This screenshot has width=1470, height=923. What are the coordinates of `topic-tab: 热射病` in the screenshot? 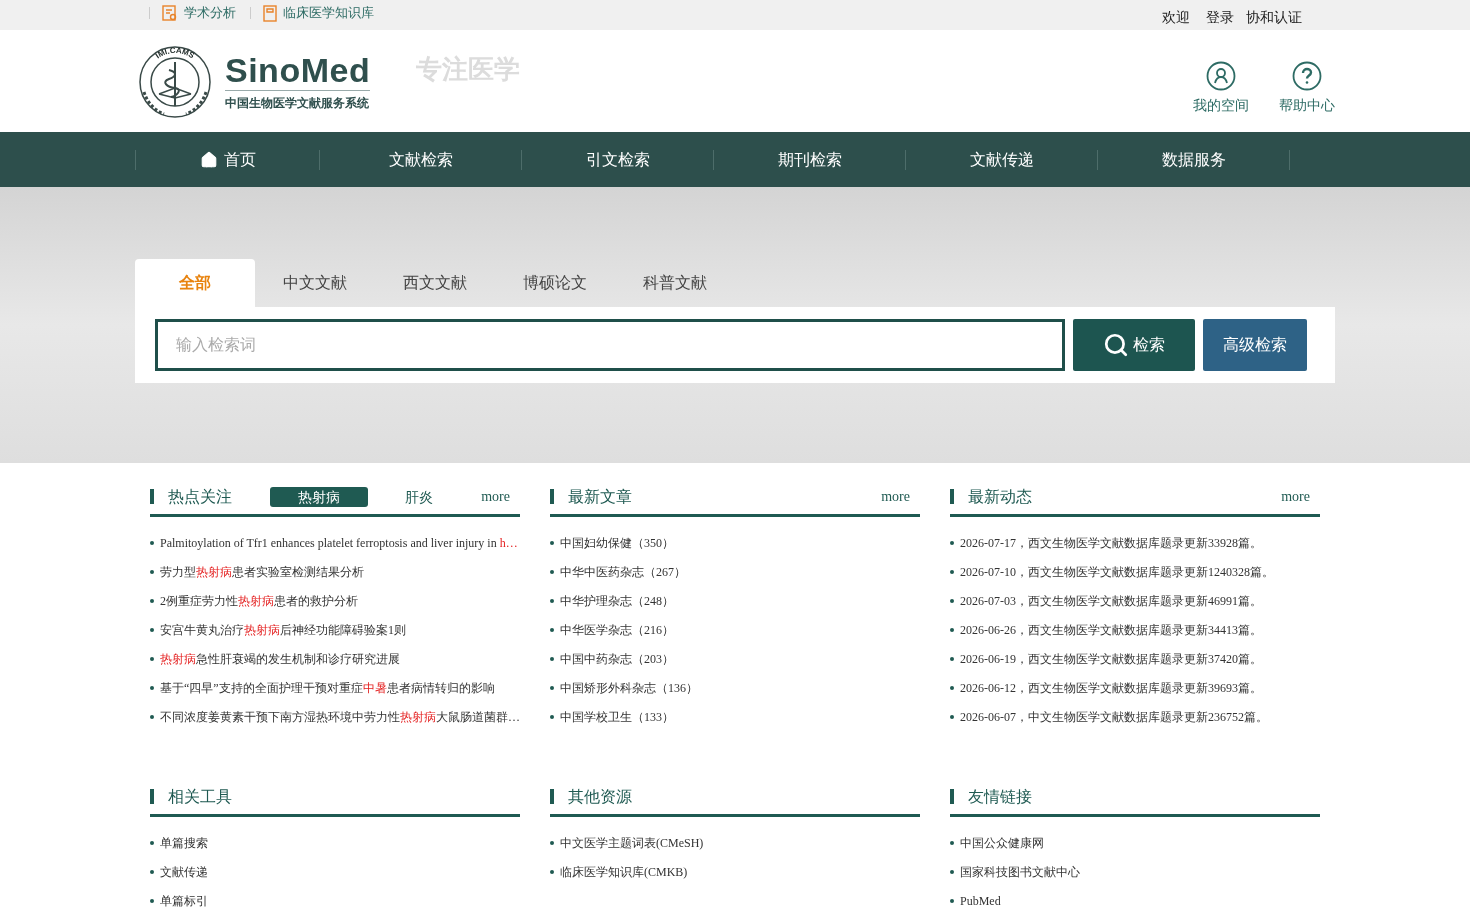 It's located at (319, 496).